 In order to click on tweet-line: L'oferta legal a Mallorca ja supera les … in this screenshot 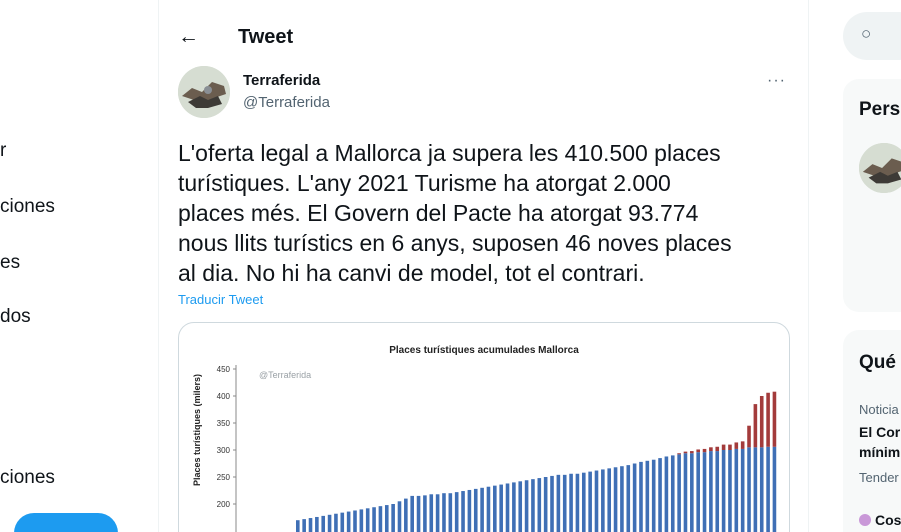, I will do `click(449, 153)`.